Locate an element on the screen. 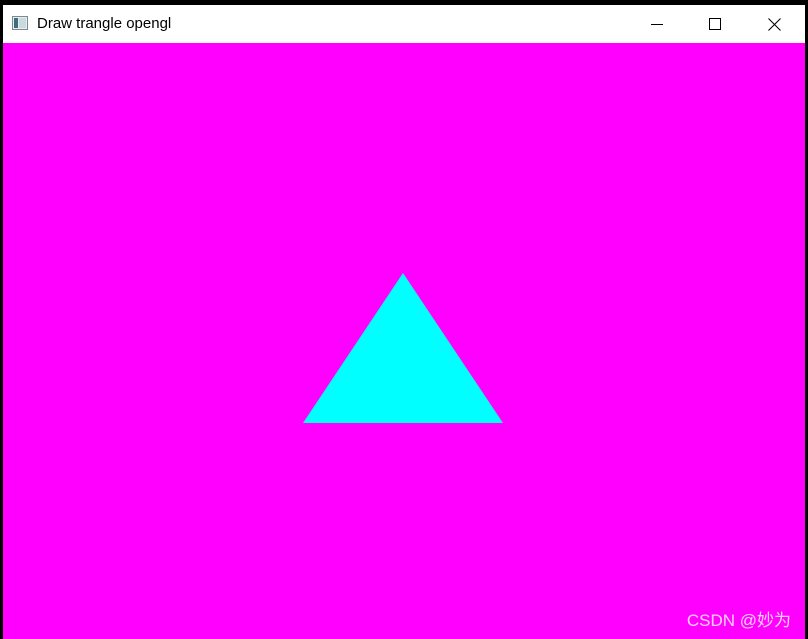 This screenshot has width=808, height=639. title-bar: Draw trangle opengl is located at coordinates (404, 24).